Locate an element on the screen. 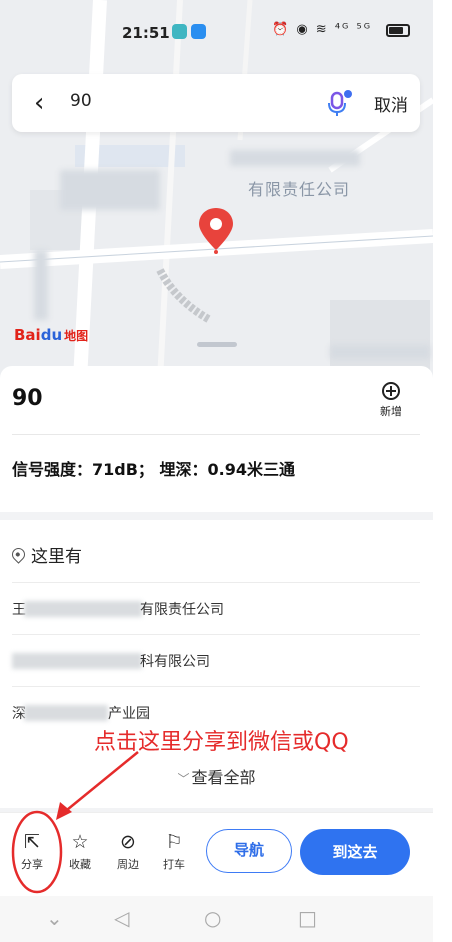  status-bar: 21:51 ⏰ ◉ ≋ ⁴ᴳ ⁵ᴳ is located at coordinates (216, 33).